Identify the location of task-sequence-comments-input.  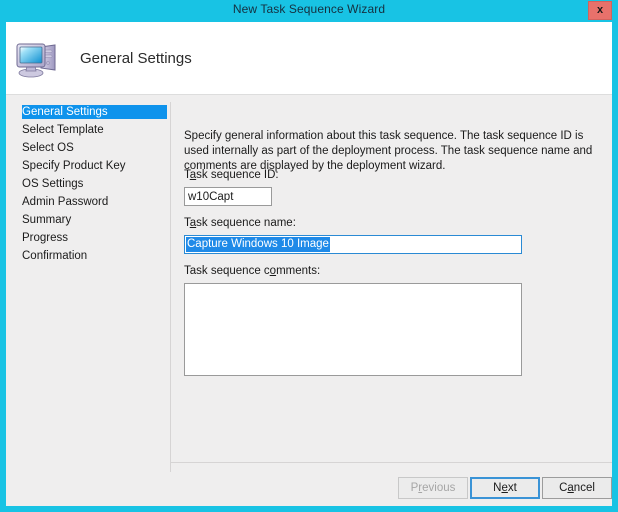
(353, 329).